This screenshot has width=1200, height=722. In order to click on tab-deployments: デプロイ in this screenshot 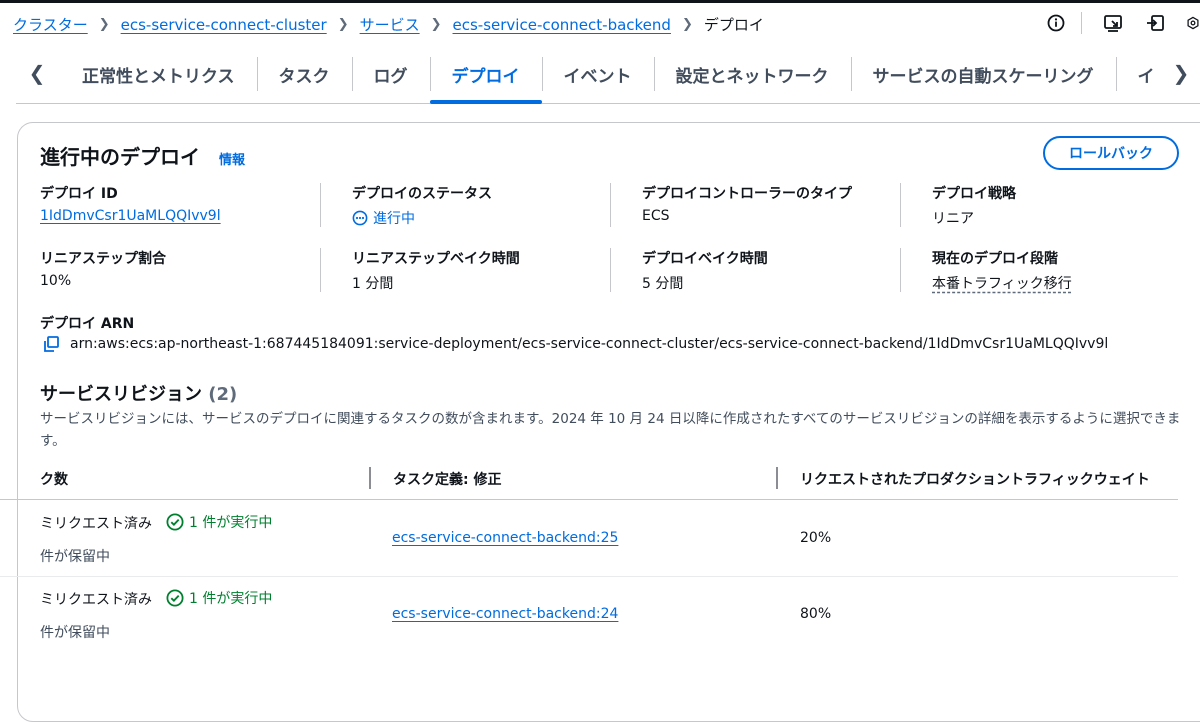, I will do `click(485, 75)`.